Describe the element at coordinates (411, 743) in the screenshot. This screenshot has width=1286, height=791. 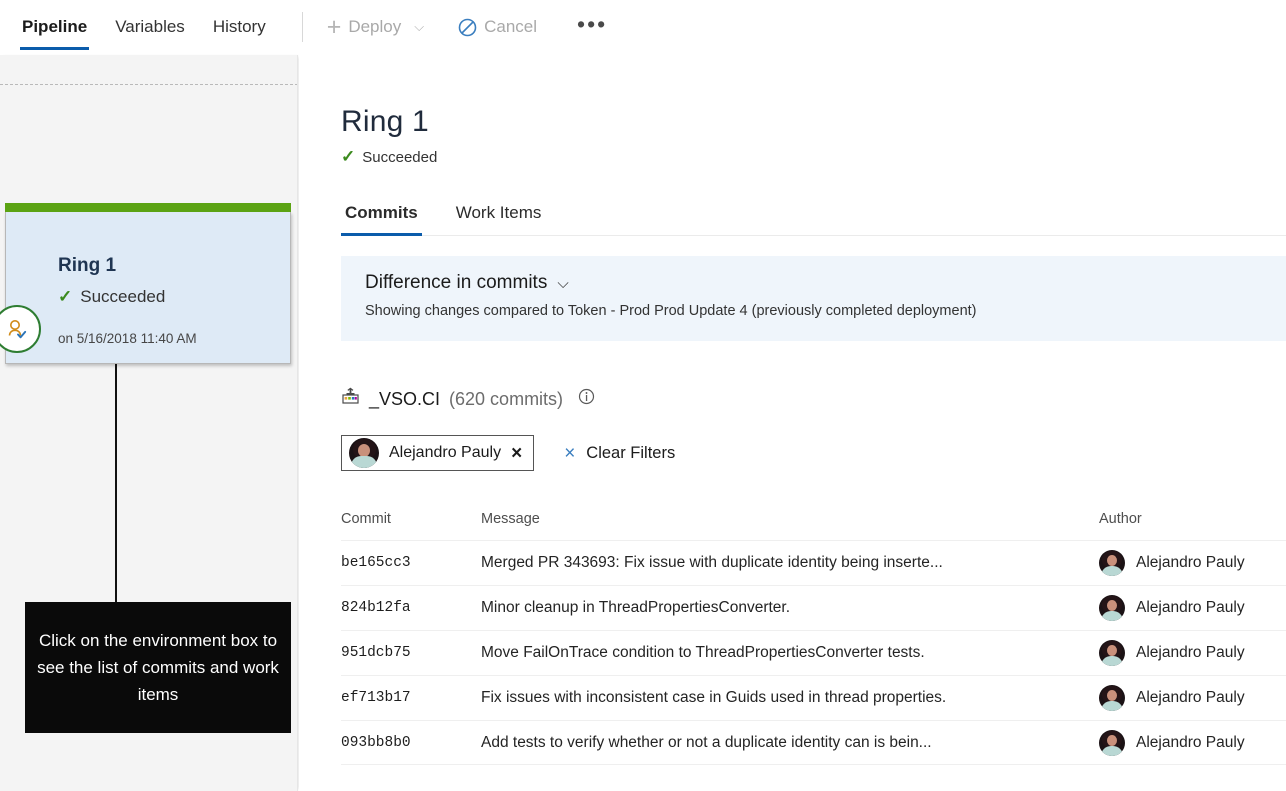
I see `cell-commit-id: 093bb8b0` at that location.